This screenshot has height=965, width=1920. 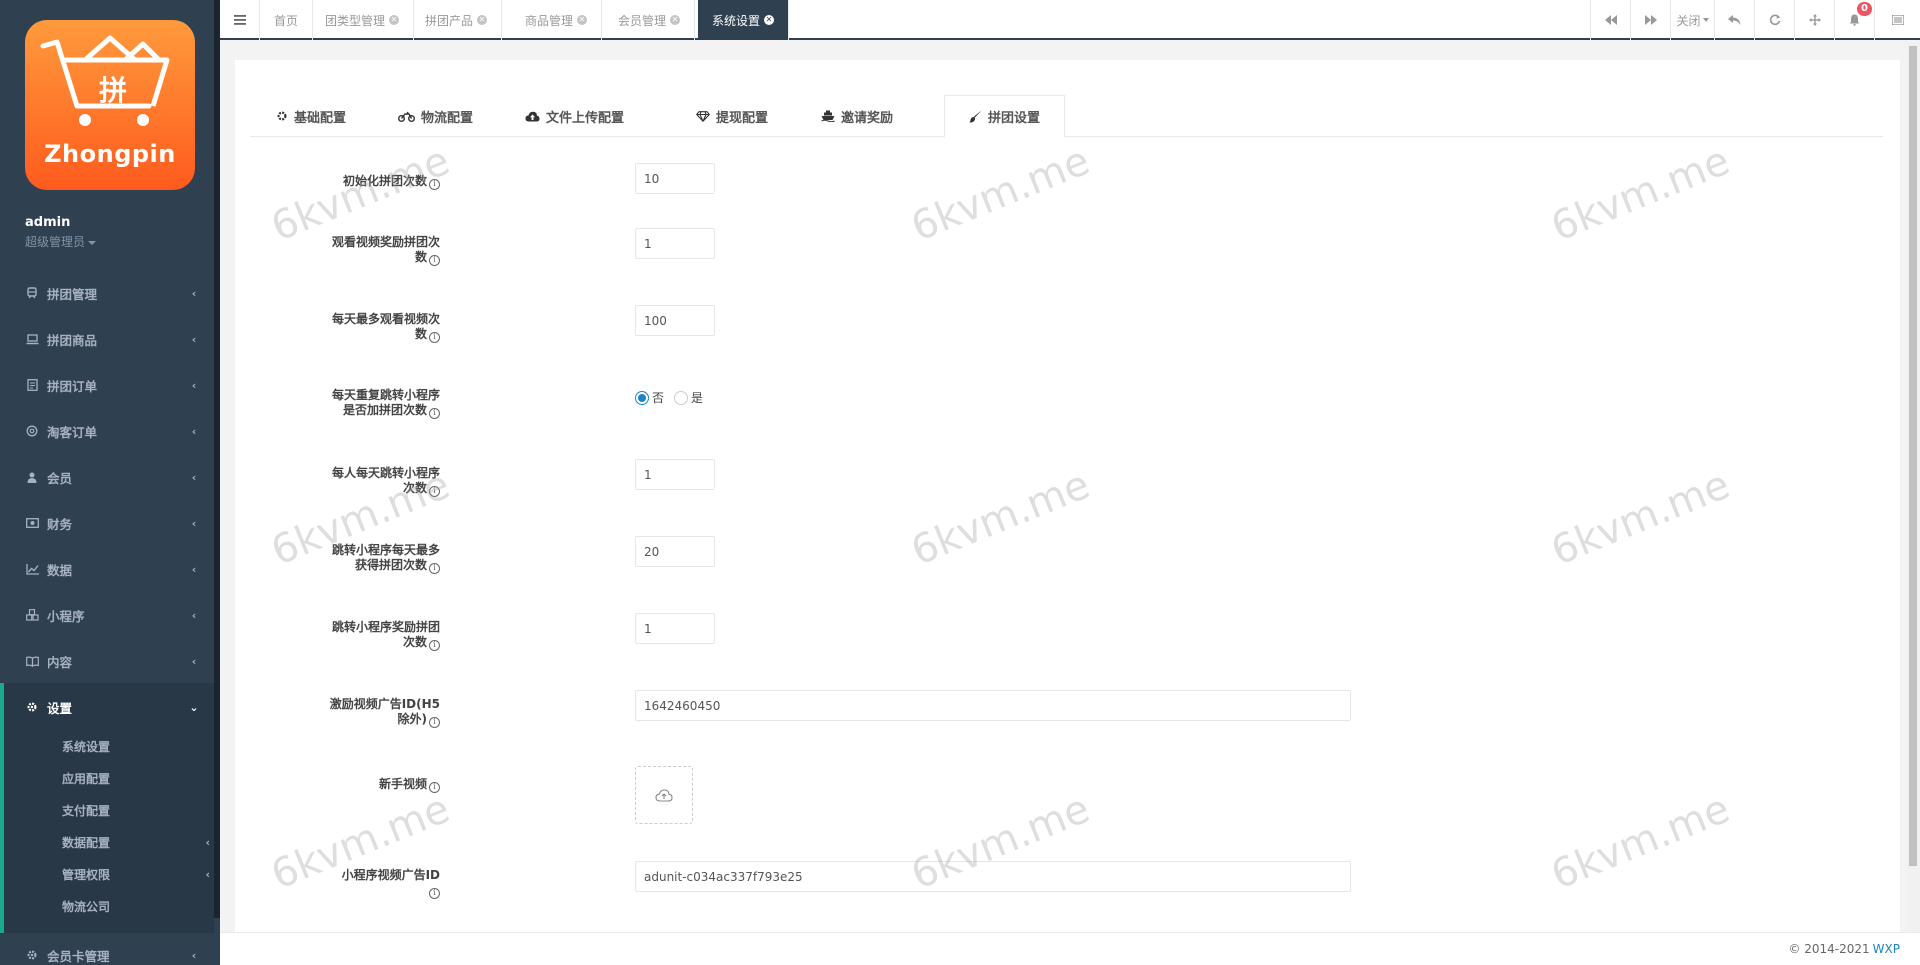 What do you see at coordinates (137, 810) in the screenshot?
I see `submenu-item-payment-config: 支付配置` at bounding box center [137, 810].